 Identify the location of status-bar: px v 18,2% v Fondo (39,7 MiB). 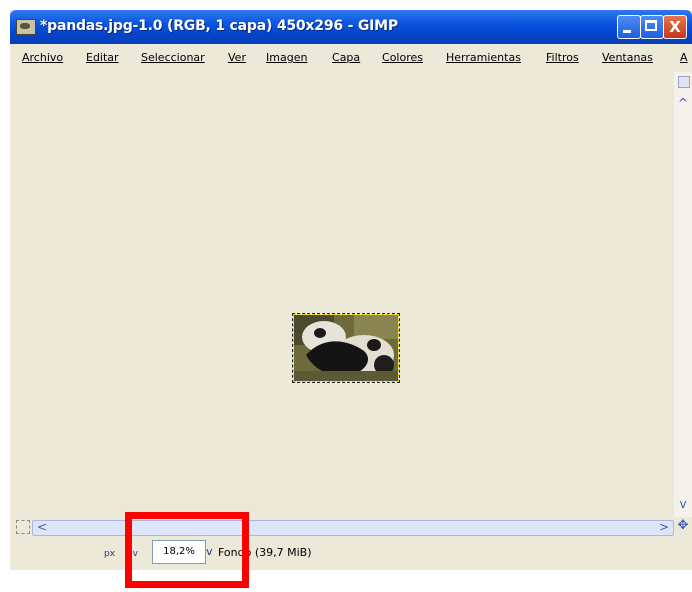
(351, 553).